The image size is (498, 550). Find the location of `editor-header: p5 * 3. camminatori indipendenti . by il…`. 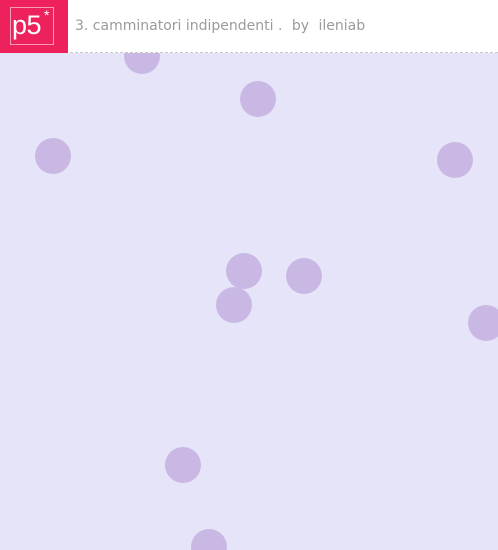

editor-header: p5 * 3. camminatori indipendenti . by il… is located at coordinates (249, 26).